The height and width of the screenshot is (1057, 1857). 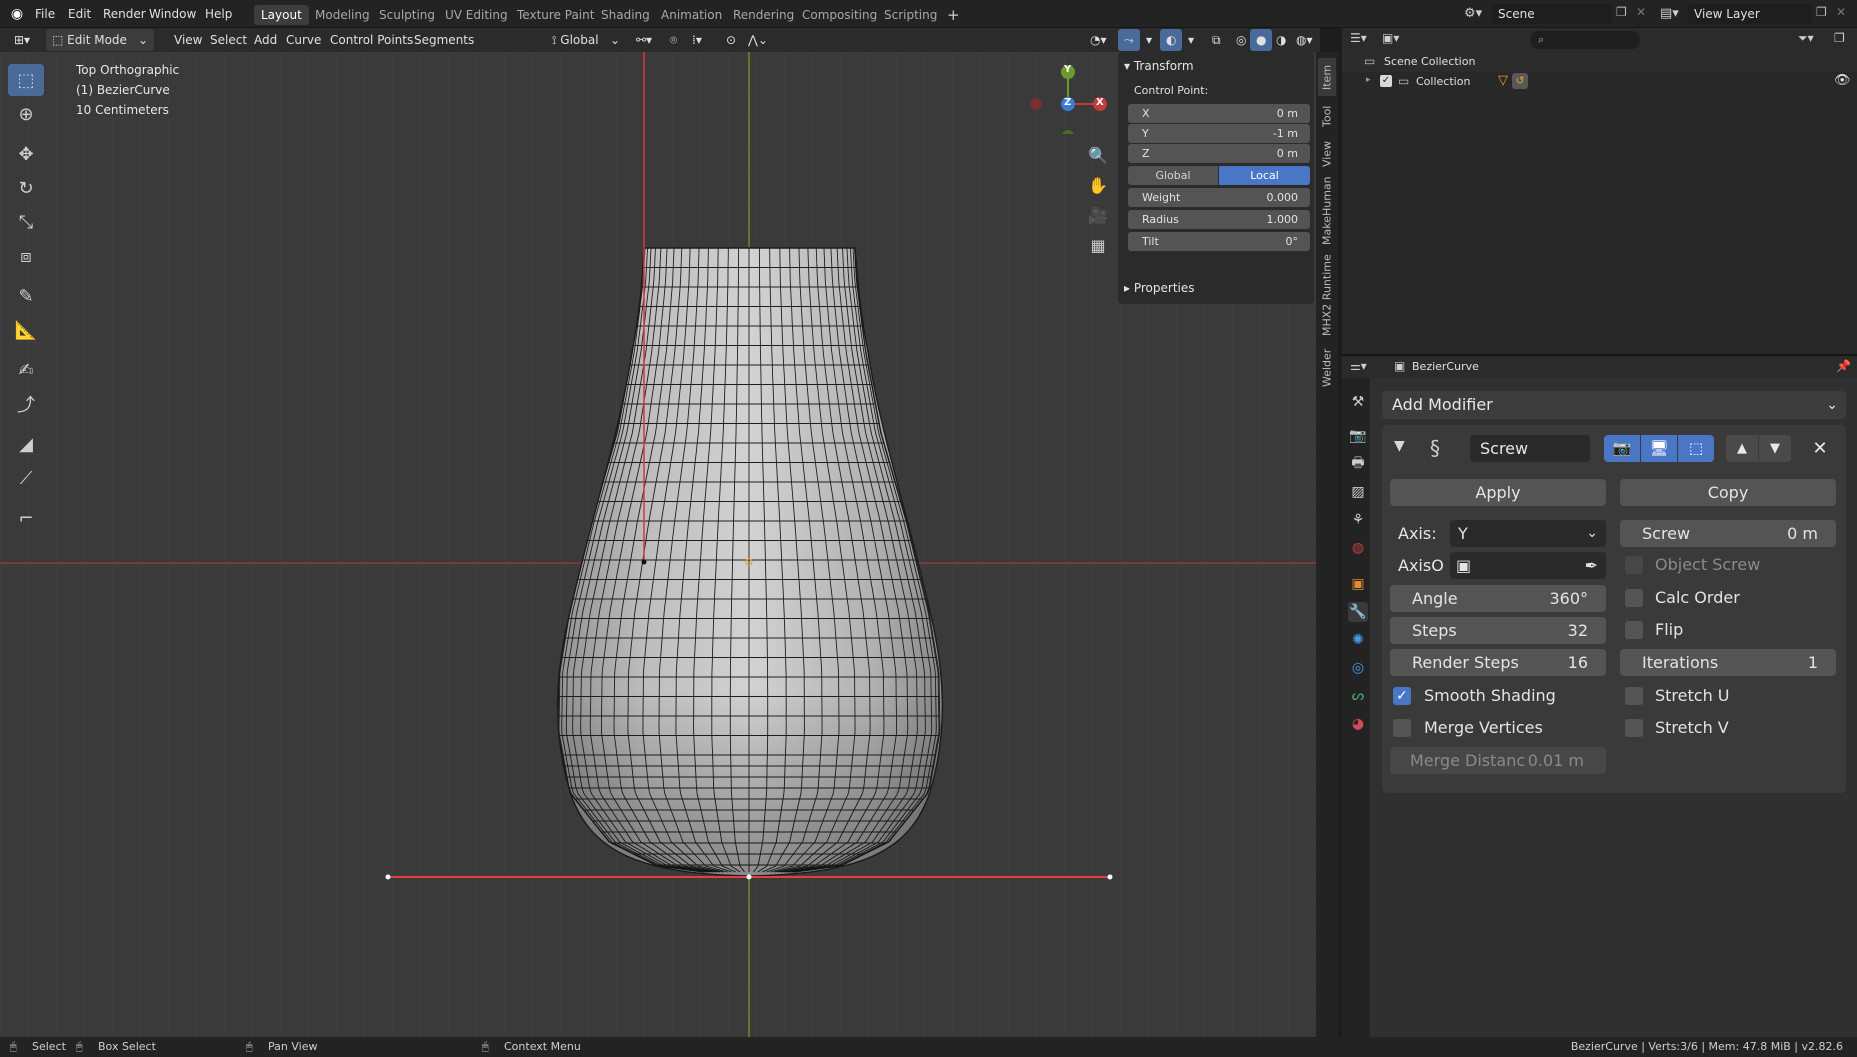 What do you see at coordinates (26, 154) in the screenshot?
I see `move-tool-icon: ✥` at bounding box center [26, 154].